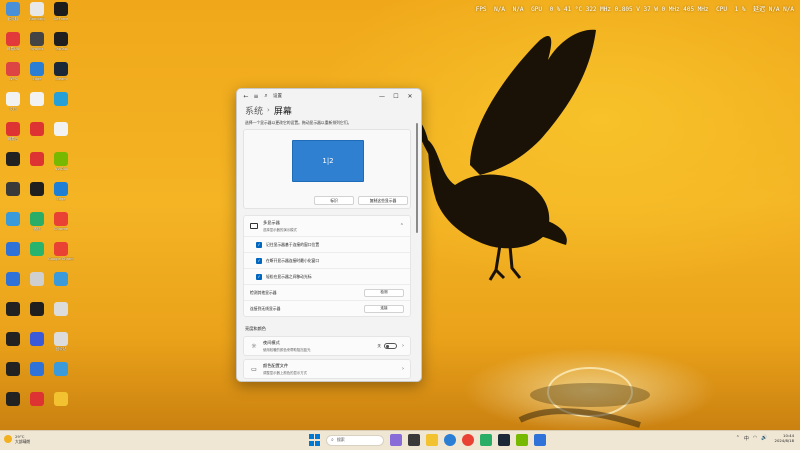  What do you see at coordinates (61, 226) in the screenshot?
I see `desktop-shortcut: Chrome` at bounding box center [61, 226].